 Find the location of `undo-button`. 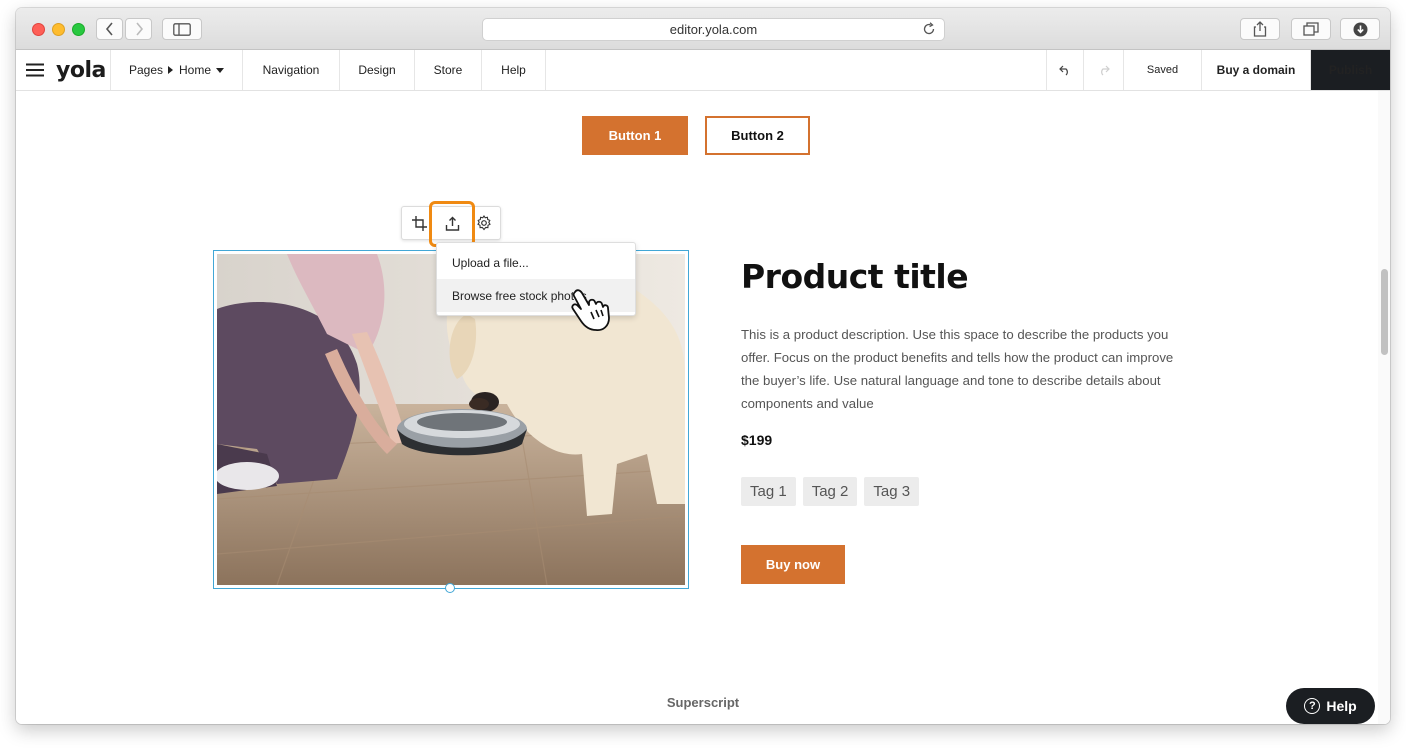

undo-button is located at coordinates (1065, 70).